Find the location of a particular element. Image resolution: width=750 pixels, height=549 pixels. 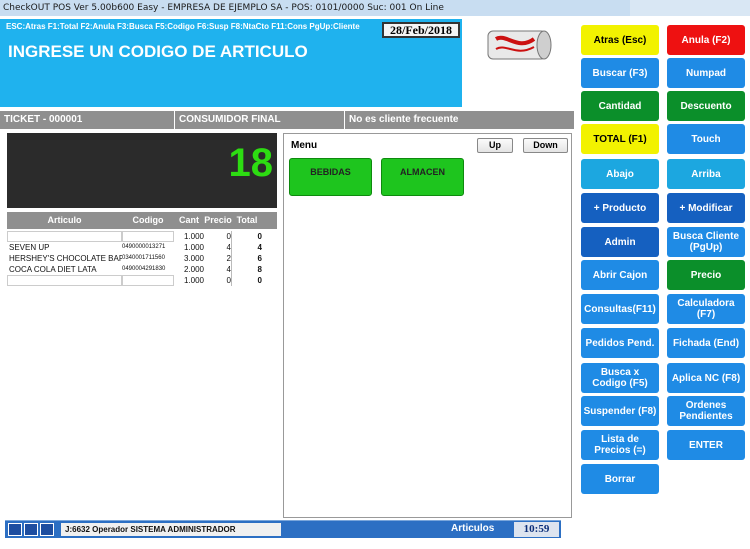

drink-can-icon is located at coordinates (521, 45).